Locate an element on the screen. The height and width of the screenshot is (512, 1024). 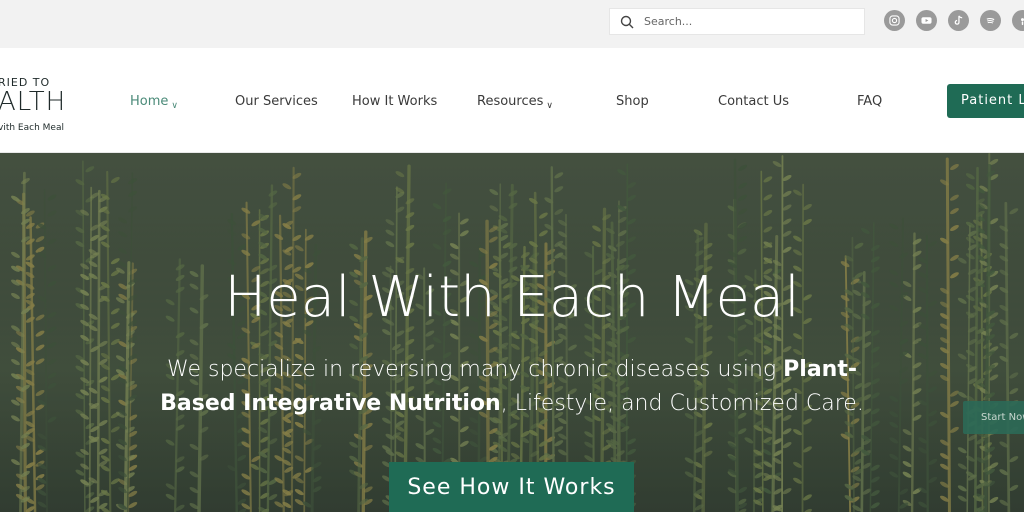
youtube-icon is located at coordinates (926, 20).